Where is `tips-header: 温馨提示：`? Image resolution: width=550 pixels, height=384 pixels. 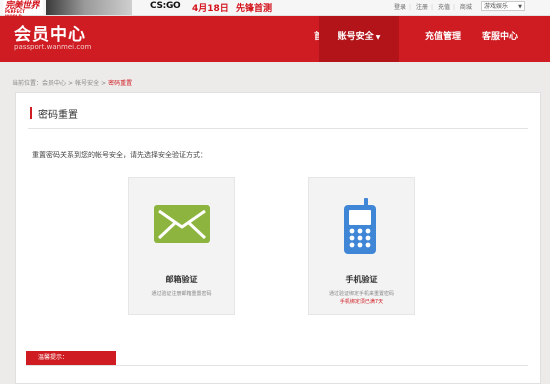
tips-header: 温馨提示： is located at coordinates (71, 358).